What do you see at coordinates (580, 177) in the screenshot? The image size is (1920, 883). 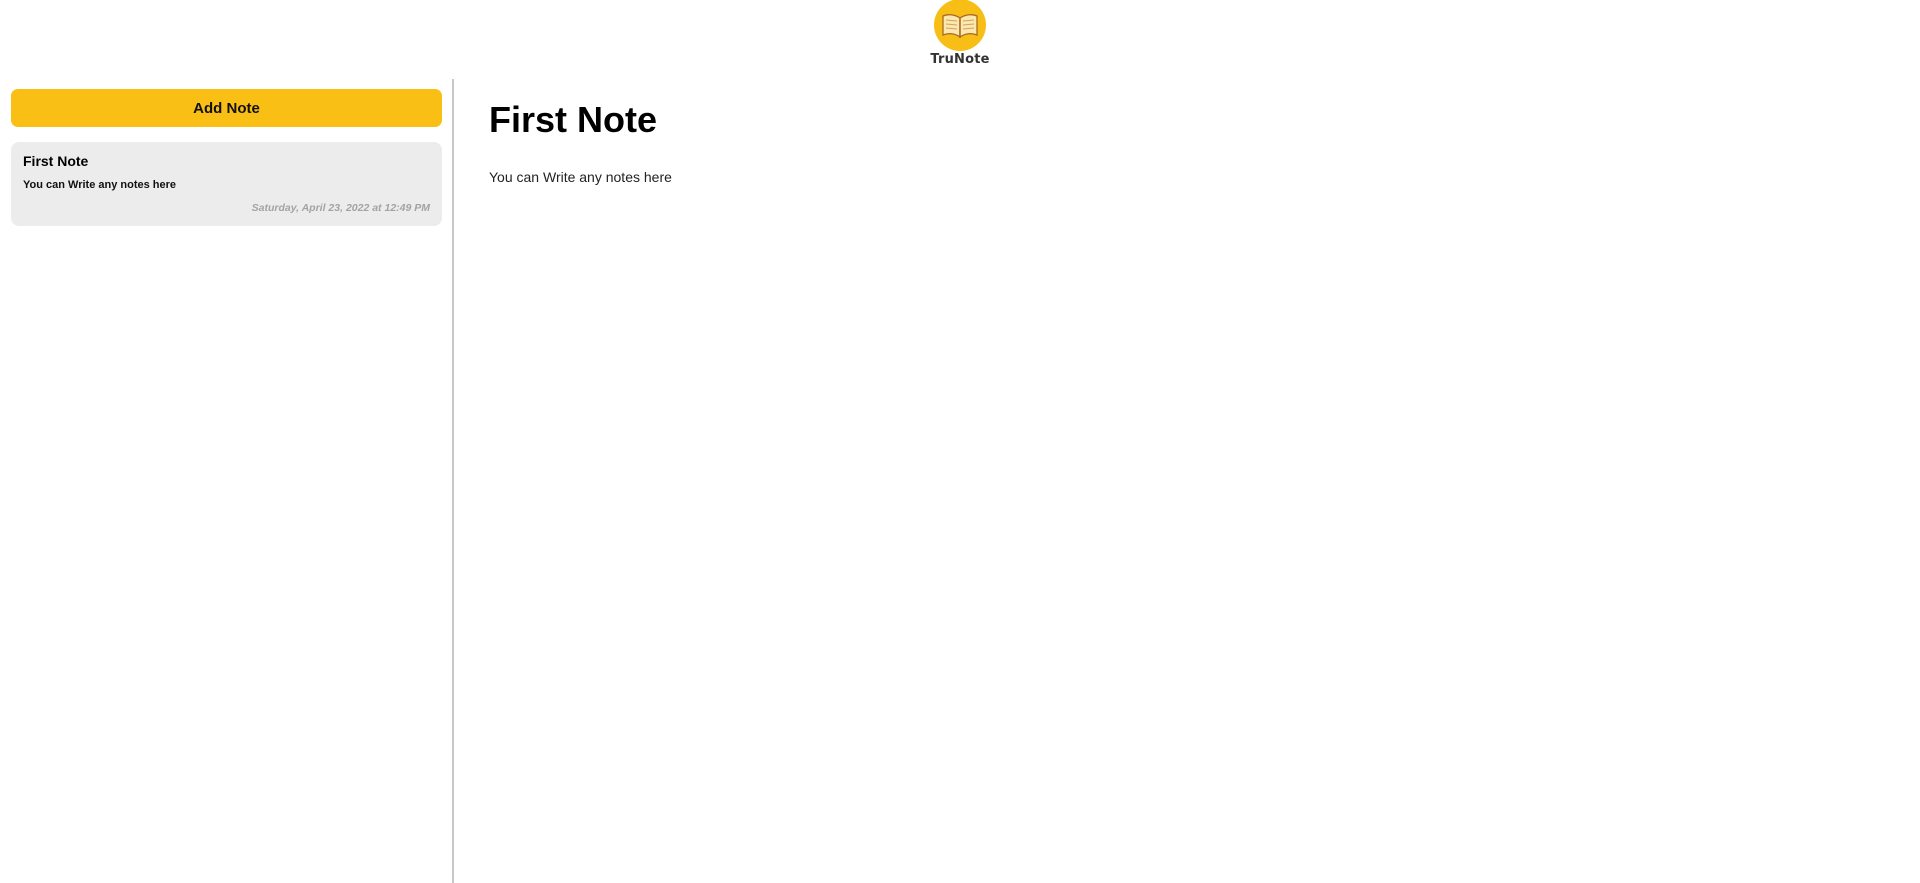 I see `note-body: You can Write any notes here` at bounding box center [580, 177].